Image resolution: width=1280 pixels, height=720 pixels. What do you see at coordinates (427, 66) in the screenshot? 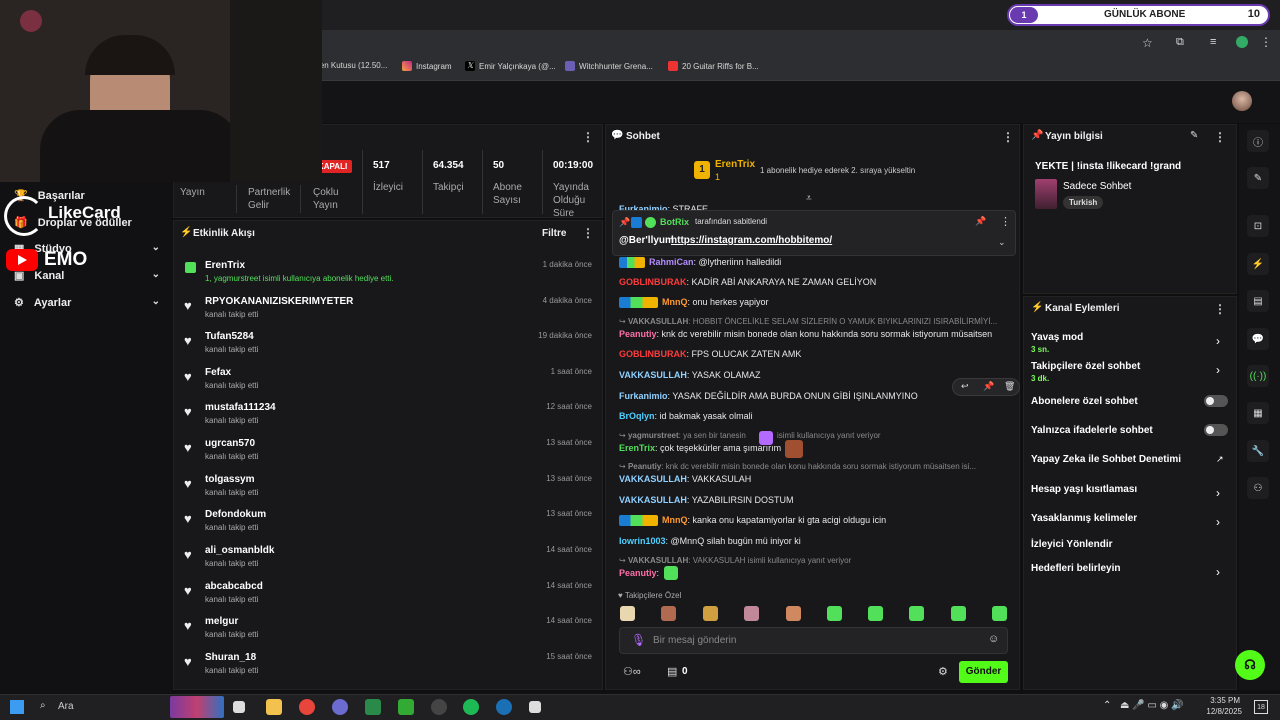
I see `bookmark-item: Instagram` at bounding box center [427, 66].